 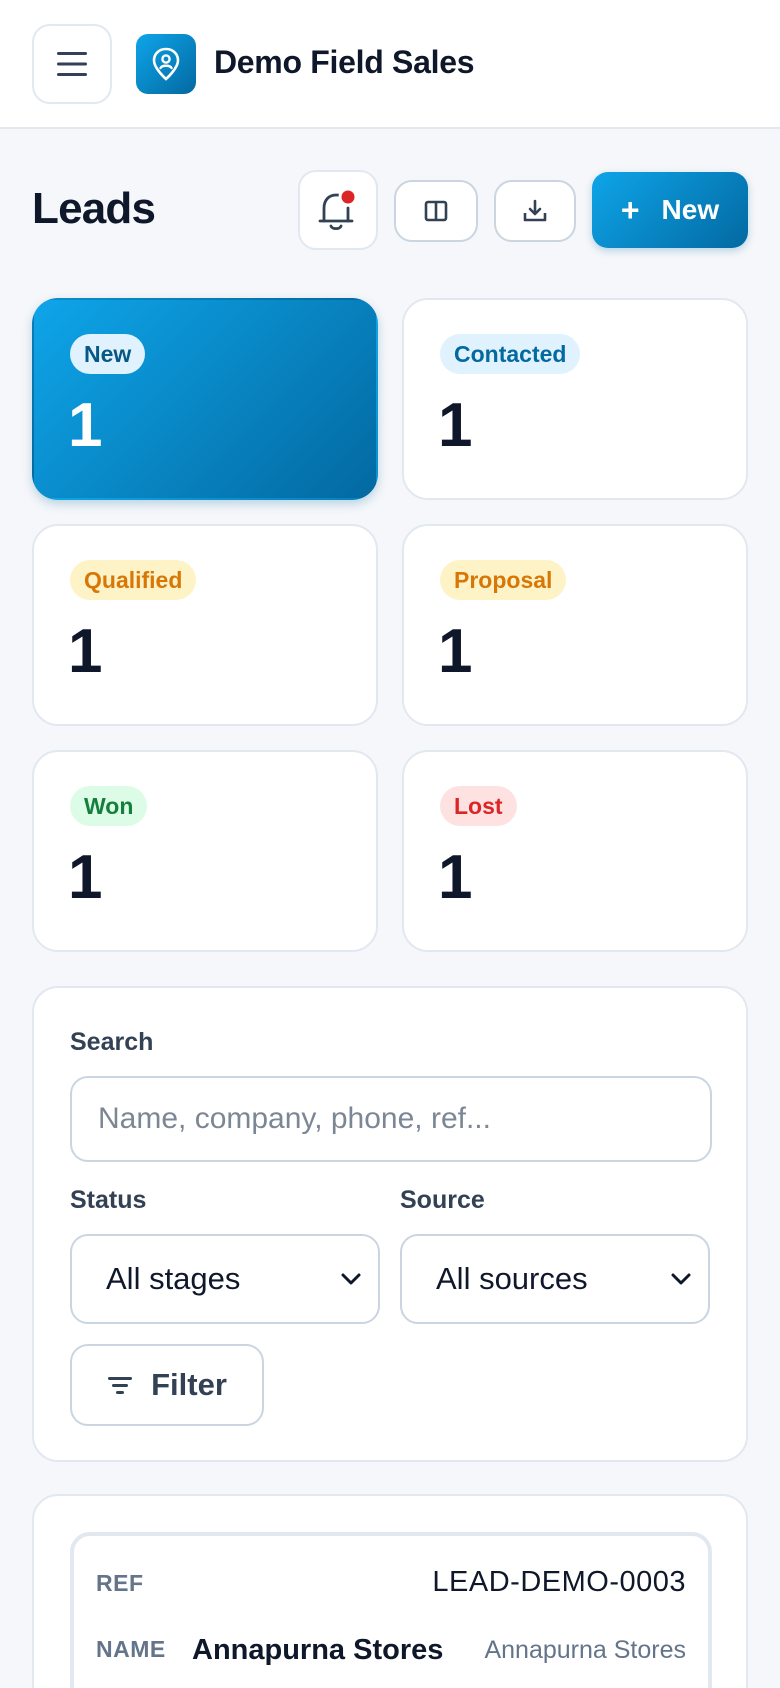 I want to click on lead-company: Annapurna Stores, so click(x=585, y=1650).